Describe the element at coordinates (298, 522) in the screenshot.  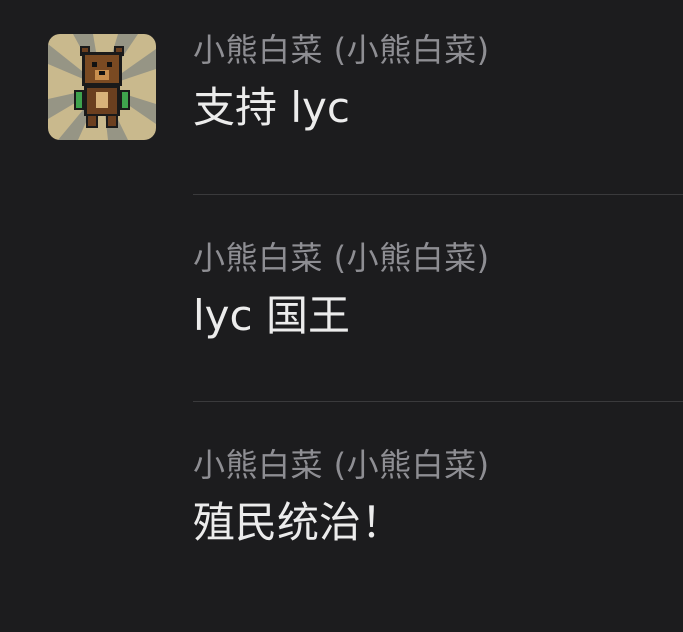
I see `message-text: 殖民统治！` at that location.